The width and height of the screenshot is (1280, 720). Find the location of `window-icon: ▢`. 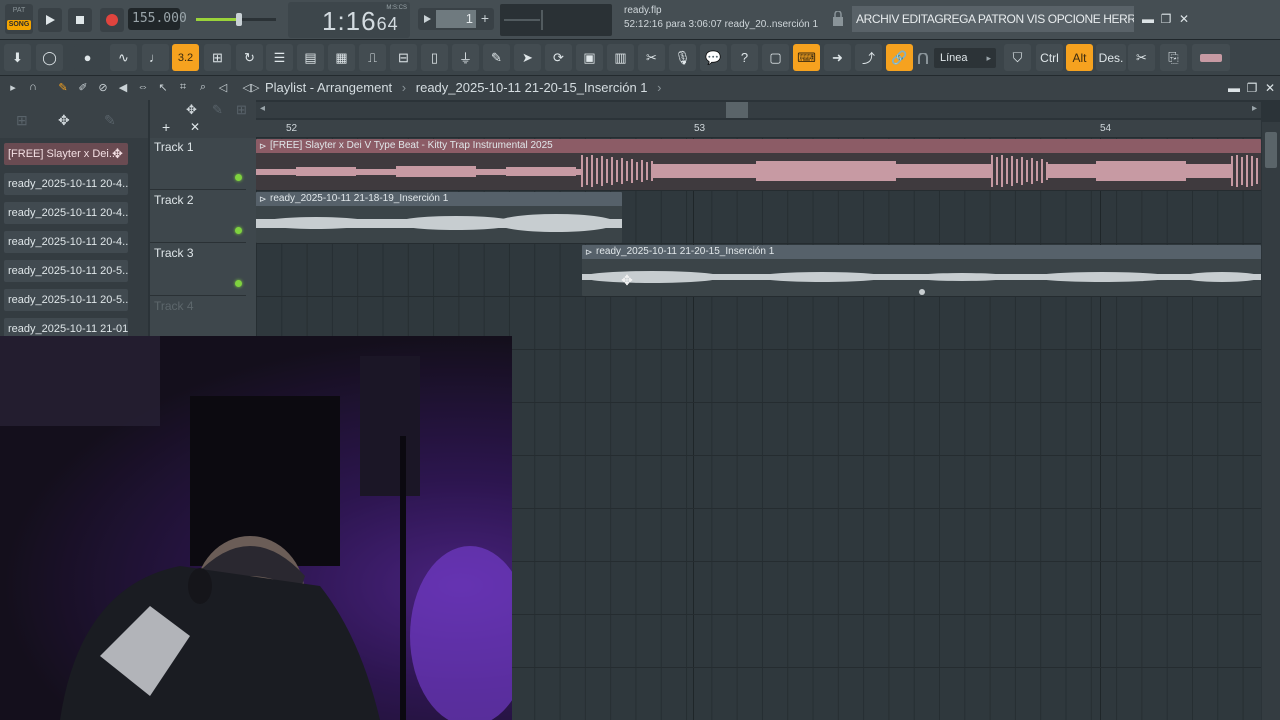

window-icon: ▢ is located at coordinates (775, 57).